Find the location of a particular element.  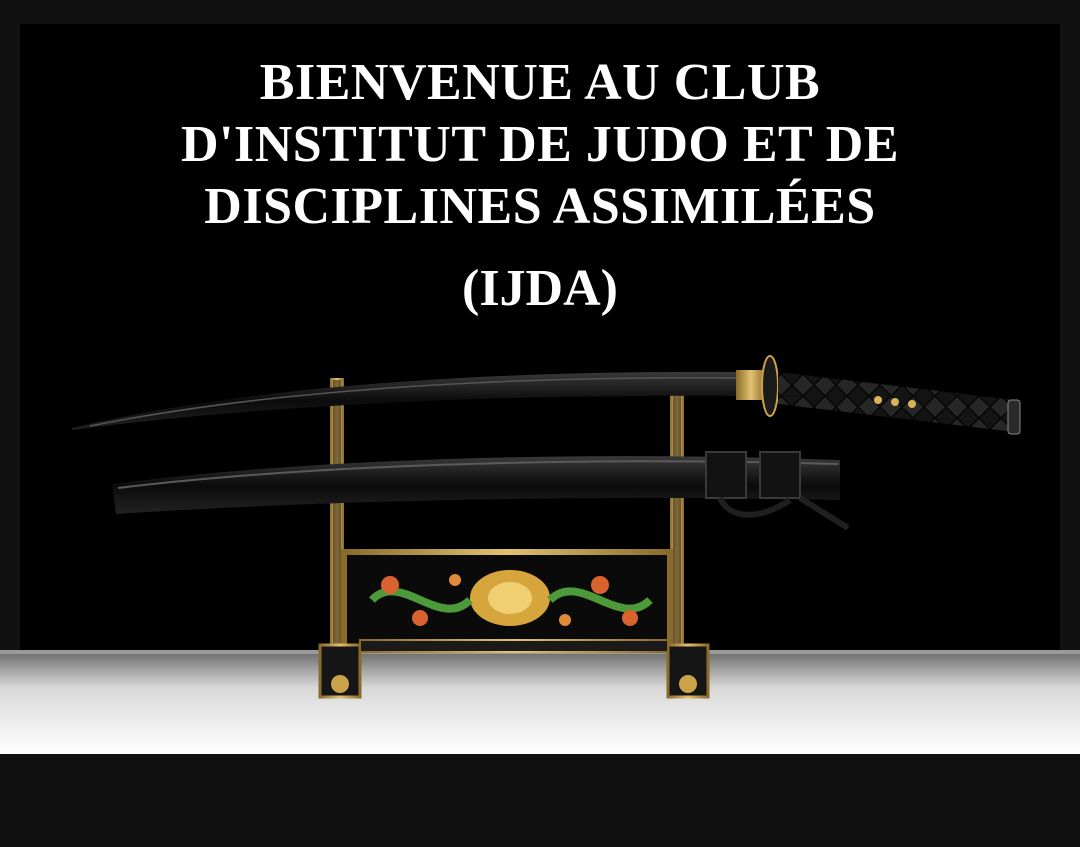

display-surface is located at coordinates (540, 703).